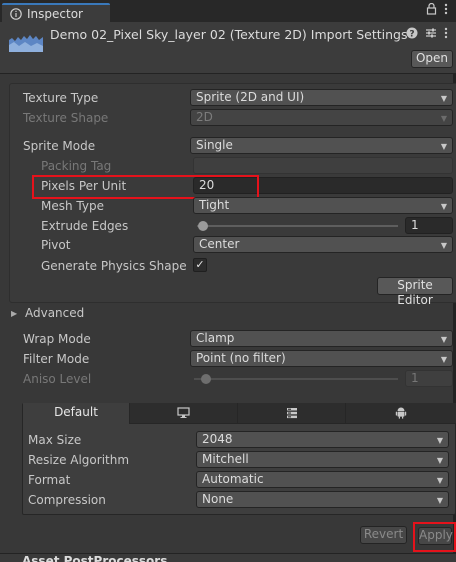 The image size is (456, 562). I want to click on generate-physics-shape-checkbox: ✓, so click(200, 265).